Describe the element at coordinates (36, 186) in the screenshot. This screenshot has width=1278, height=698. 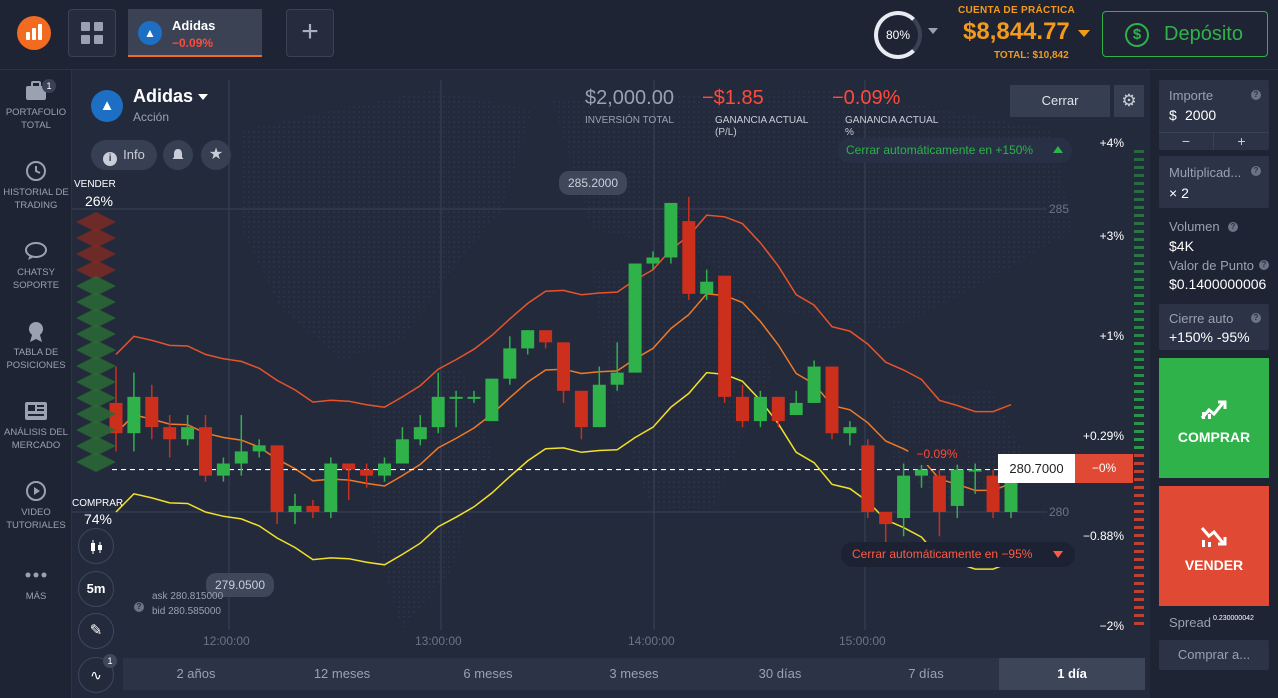
I see `sidebar-item-history: HISTORIAL DE TRADING` at that location.